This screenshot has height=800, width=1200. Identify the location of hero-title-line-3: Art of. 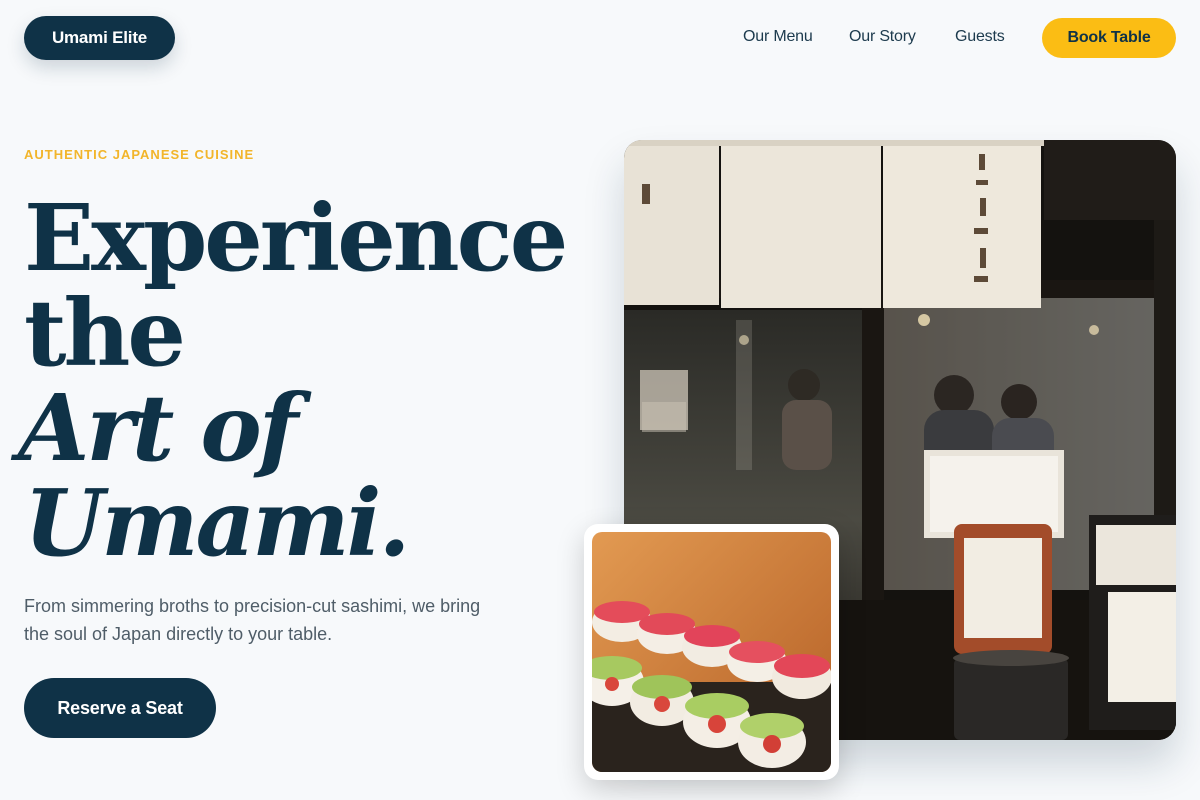
(158, 428).